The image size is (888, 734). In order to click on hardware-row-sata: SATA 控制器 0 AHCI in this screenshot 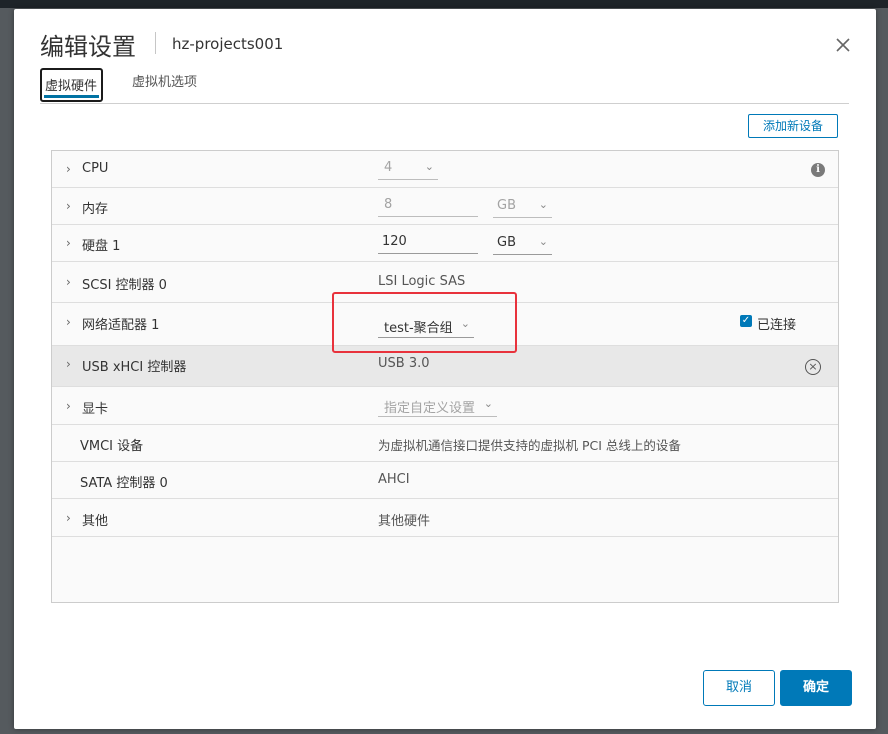, I will do `click(445, 480)`.